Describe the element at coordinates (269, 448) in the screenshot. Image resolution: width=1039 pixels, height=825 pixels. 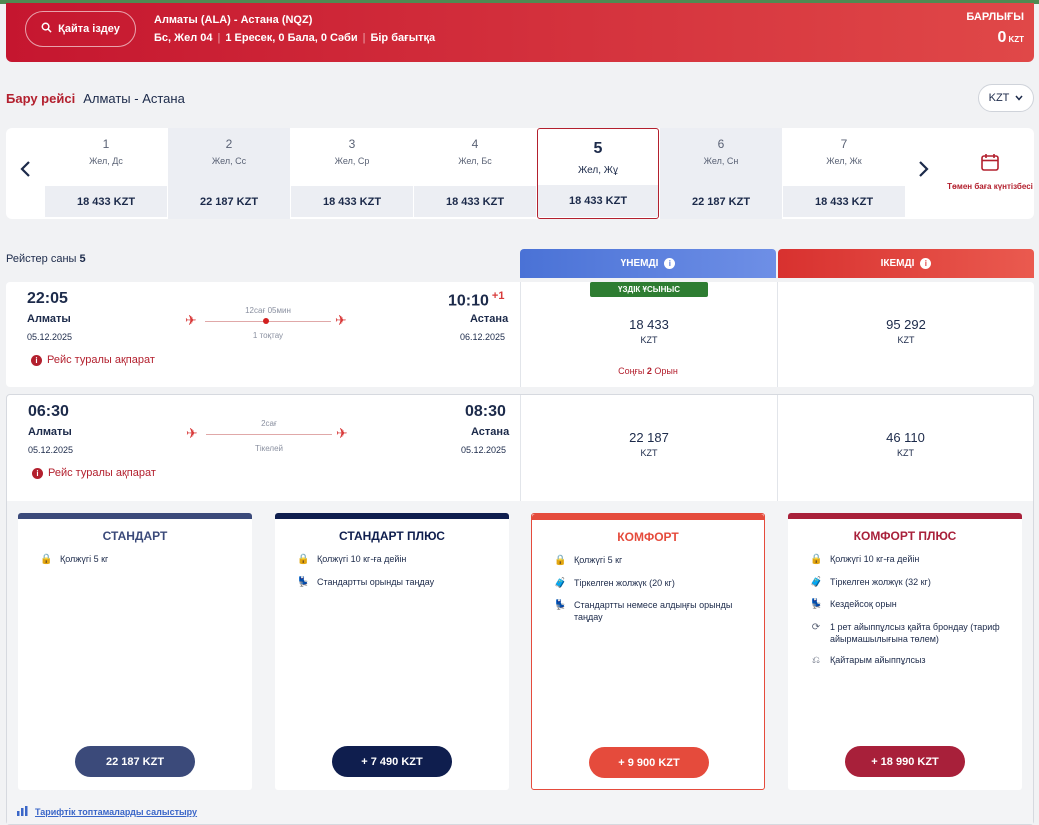
I see `flight-stops: Тікелей` at that location.